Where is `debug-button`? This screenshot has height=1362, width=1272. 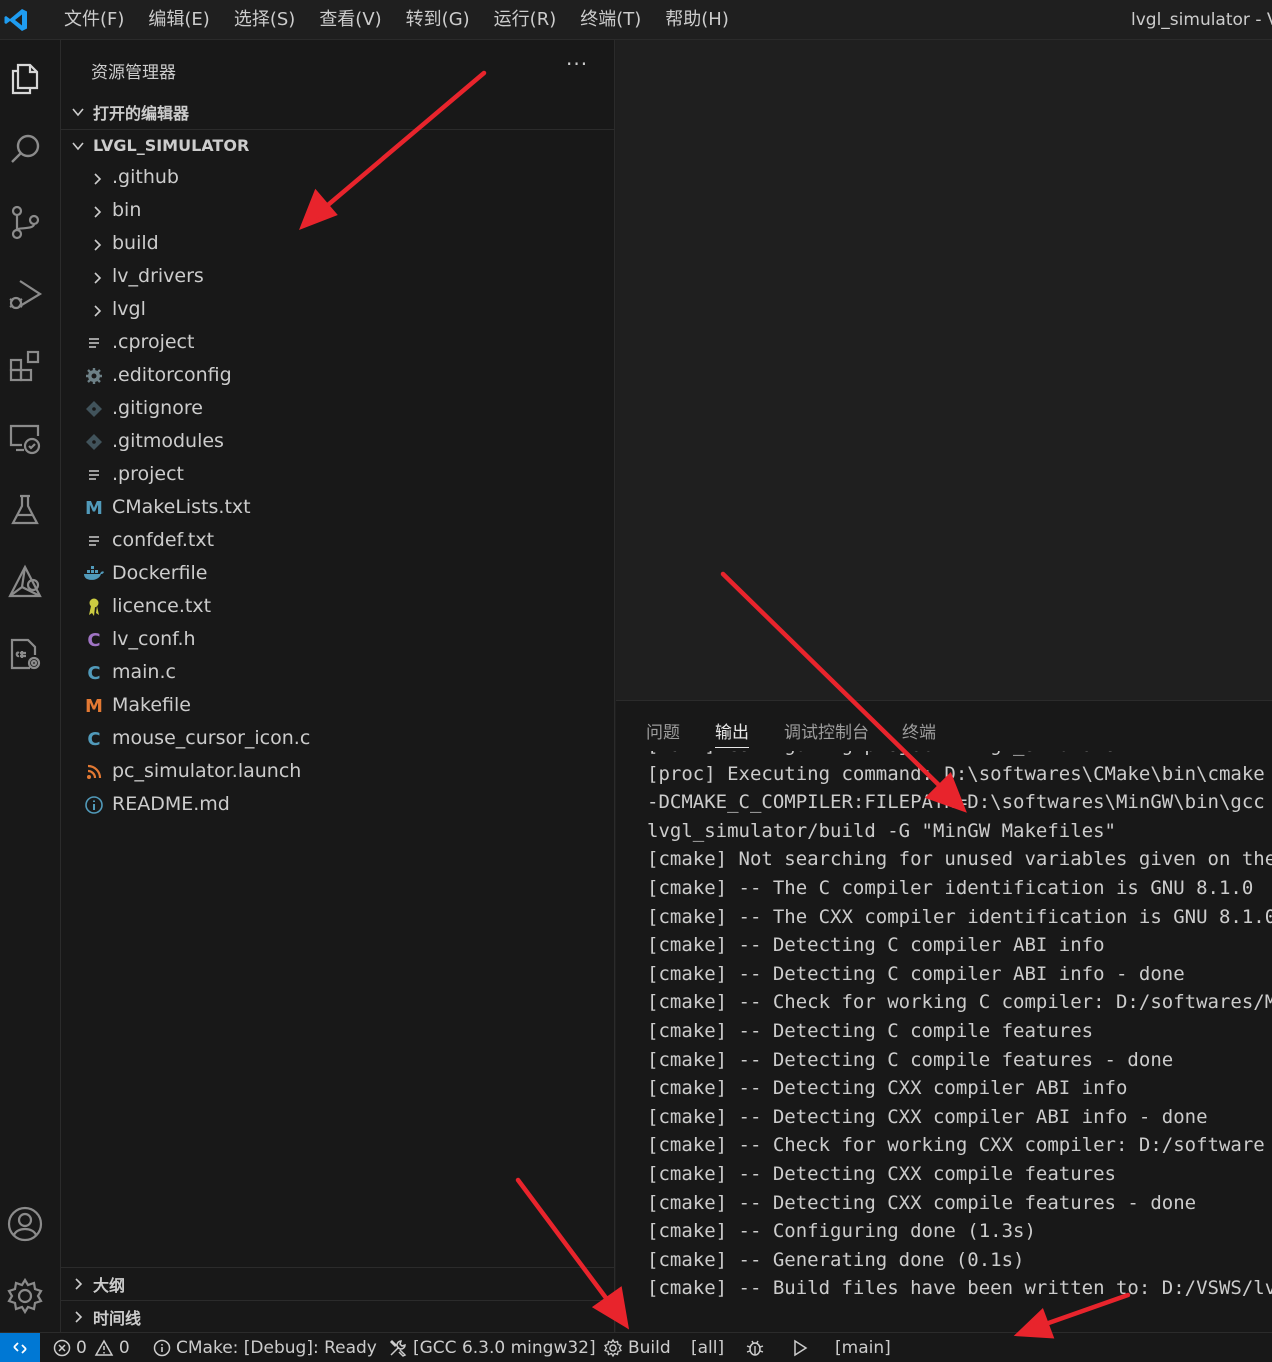
debug-button is located at coordinates (757, 1347).